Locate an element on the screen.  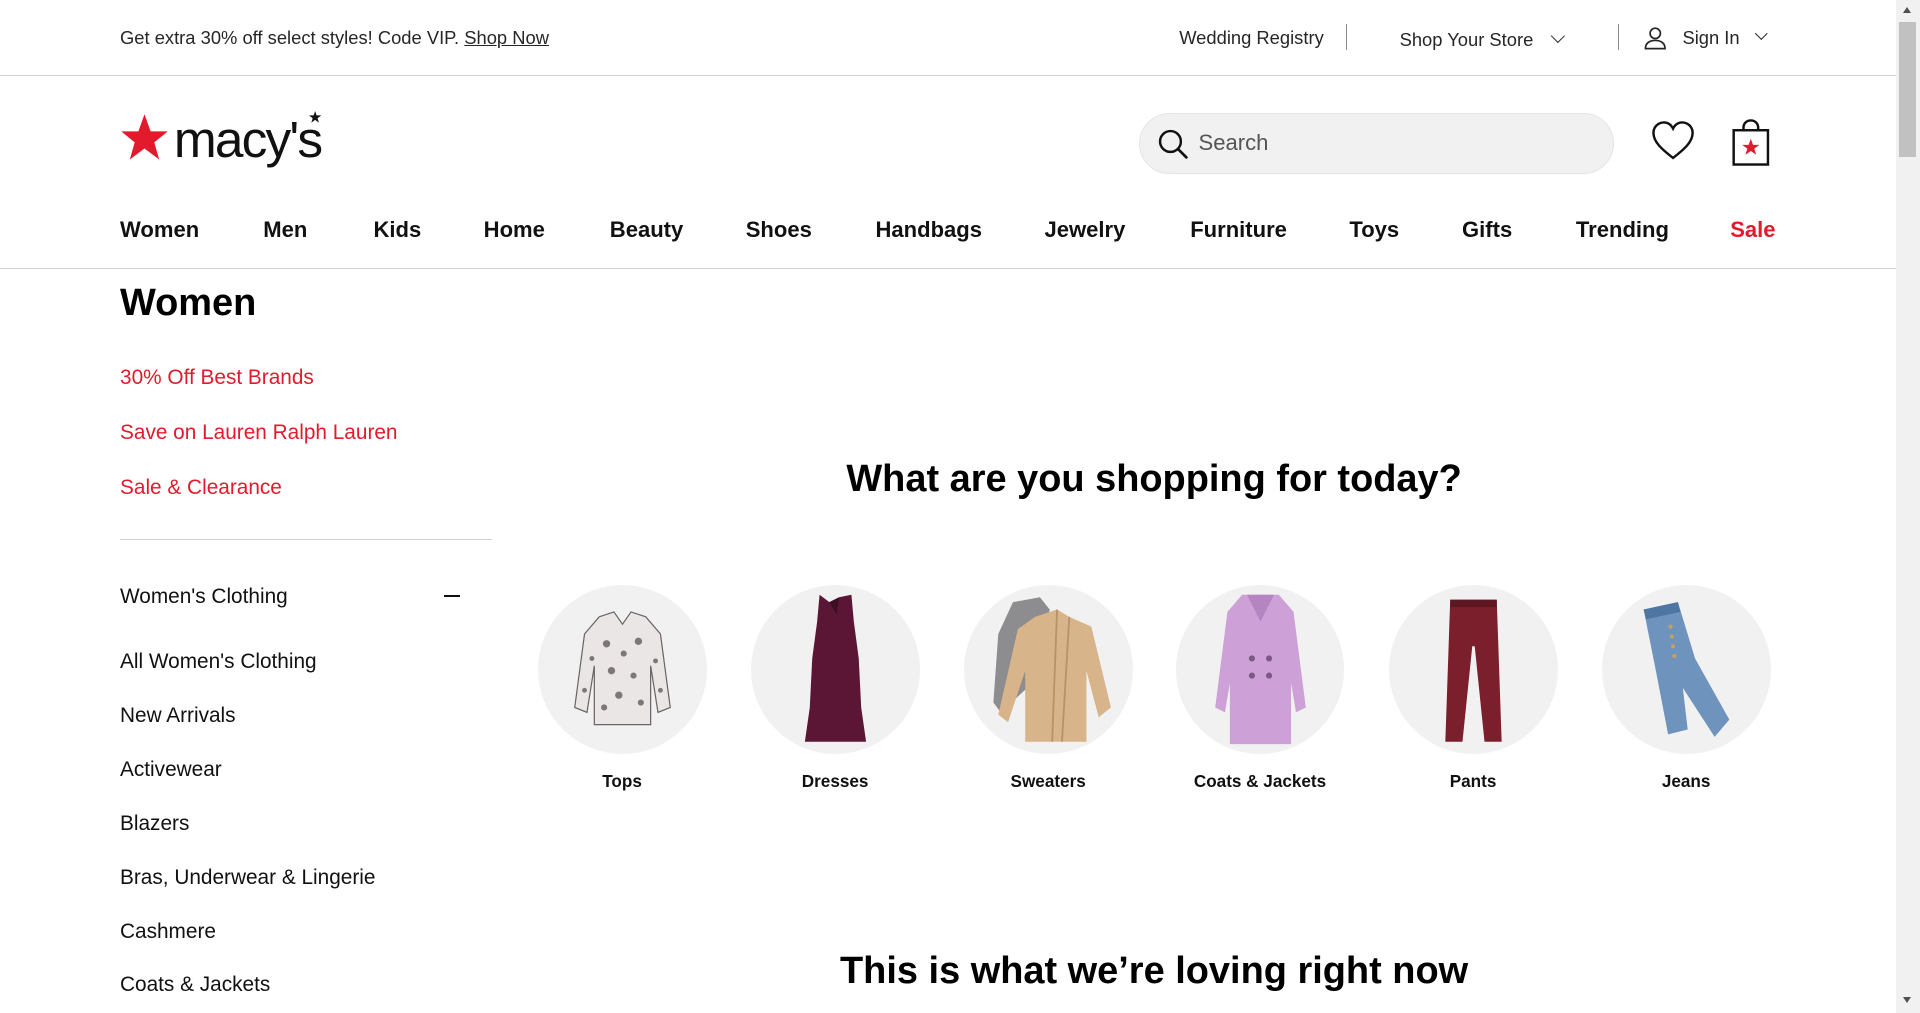
nav-furniture: Furniture is located at coordinates (1238, 230).